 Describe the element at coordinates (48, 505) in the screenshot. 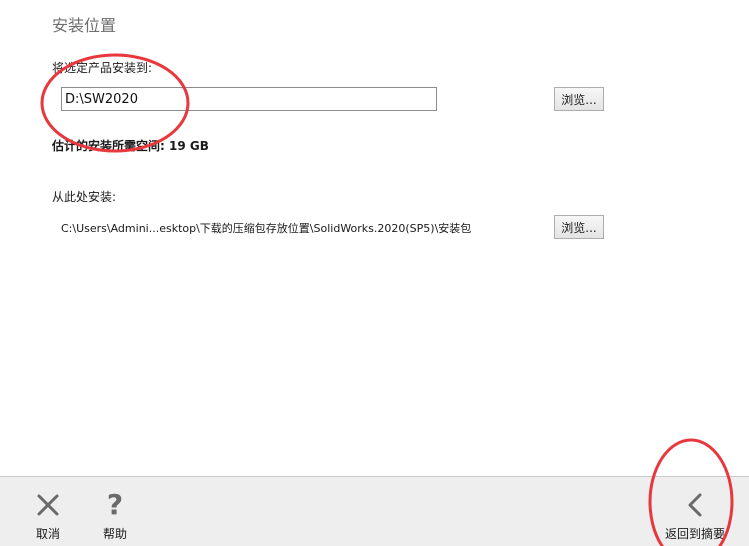

I see `close-icon` at that location.